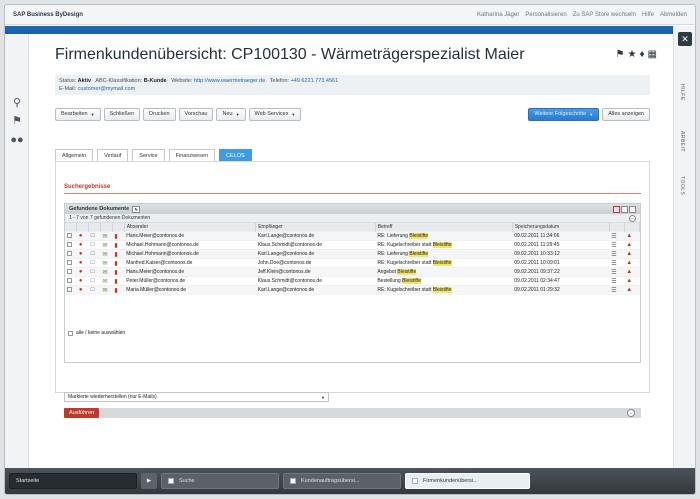  What do you see at coordinates (17, 121) in the screenshot?
I see `flag-icon: ⚑` at bounding box center [17, 121].